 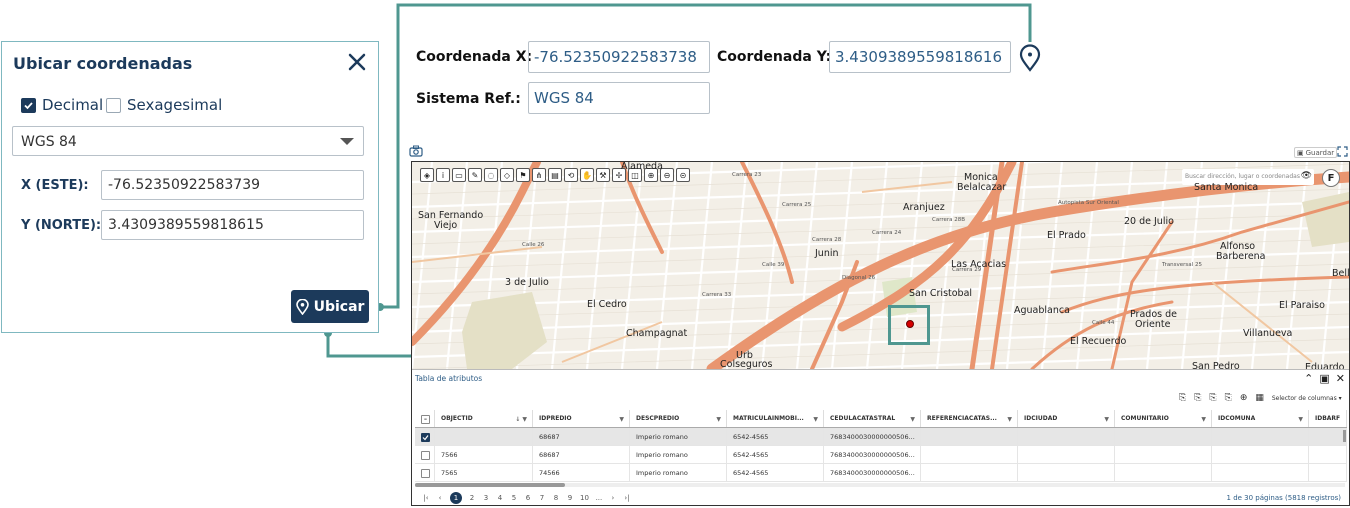 I want to click on columns-icon: ▦, so click(x=1259, y=398).